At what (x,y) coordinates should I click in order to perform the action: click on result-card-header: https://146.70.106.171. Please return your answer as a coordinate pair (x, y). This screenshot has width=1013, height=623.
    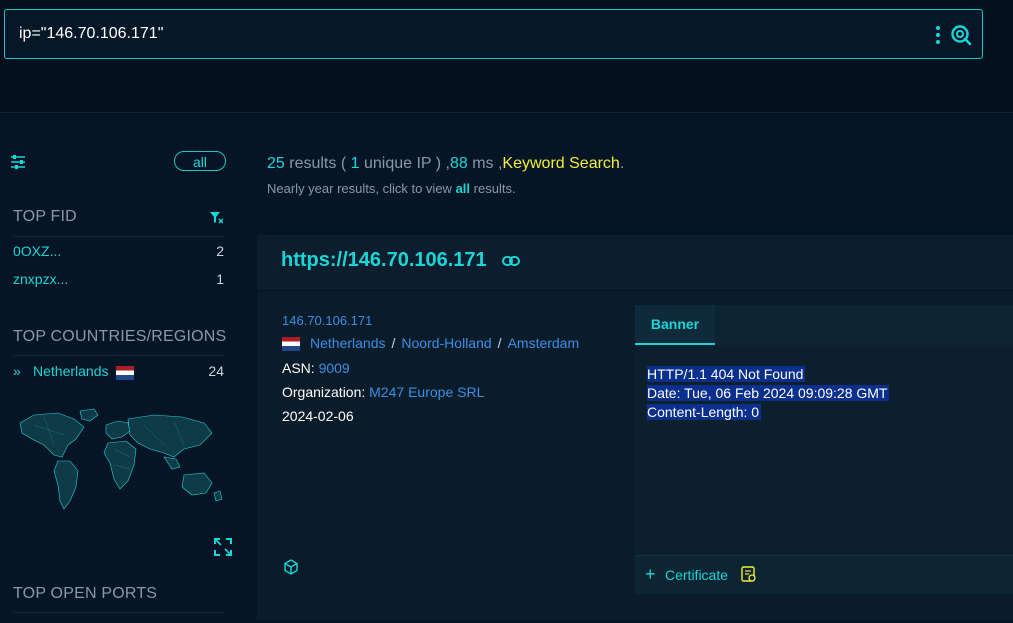
    Looking at the image, I should click on (635, 263).